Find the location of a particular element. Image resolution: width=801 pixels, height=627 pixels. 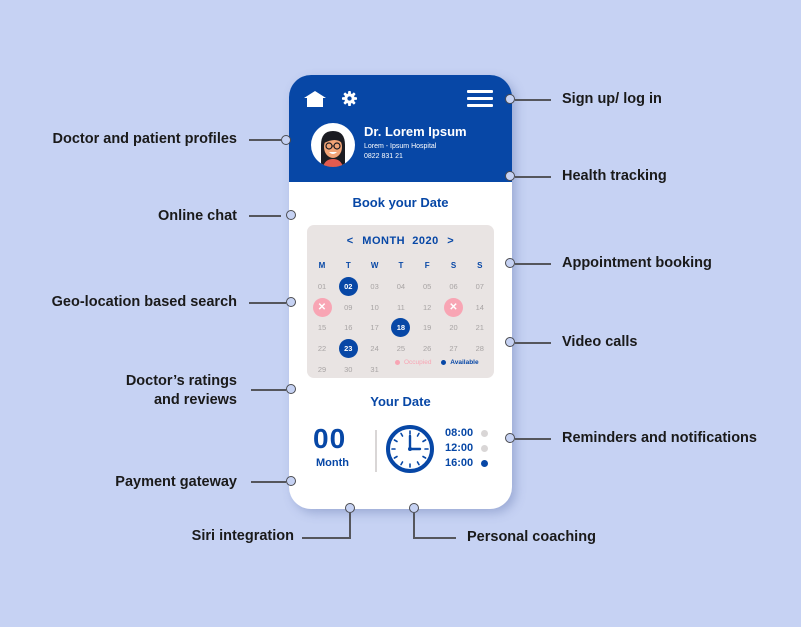

calendar-day: 05 is located at coordinates (427, 287).